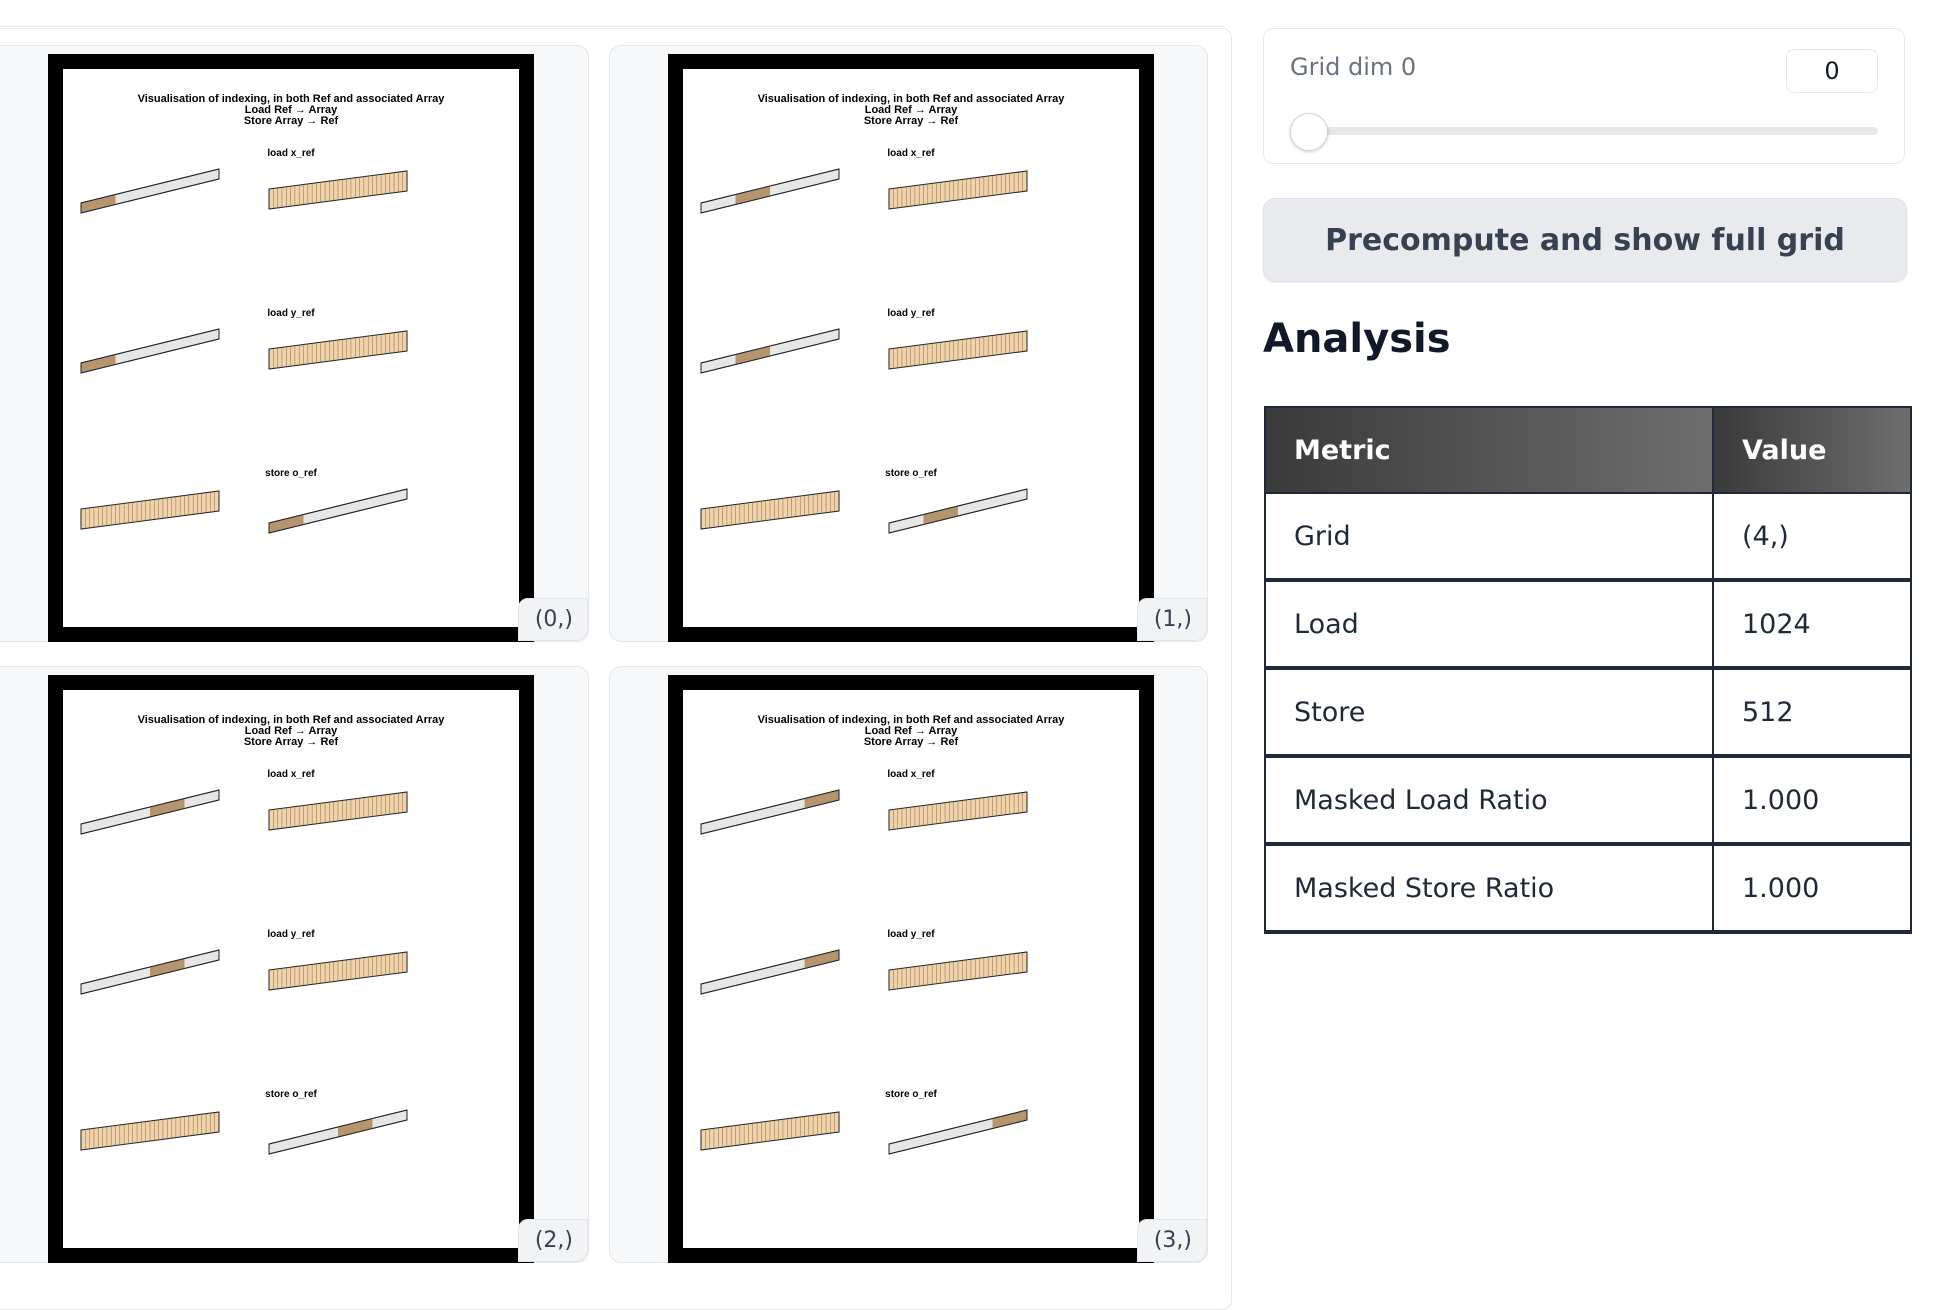 This screenshot has height=1310, width=1938. I want to click on grid-dim-slider-panel: Grid dim 0, so click(1584, 96).